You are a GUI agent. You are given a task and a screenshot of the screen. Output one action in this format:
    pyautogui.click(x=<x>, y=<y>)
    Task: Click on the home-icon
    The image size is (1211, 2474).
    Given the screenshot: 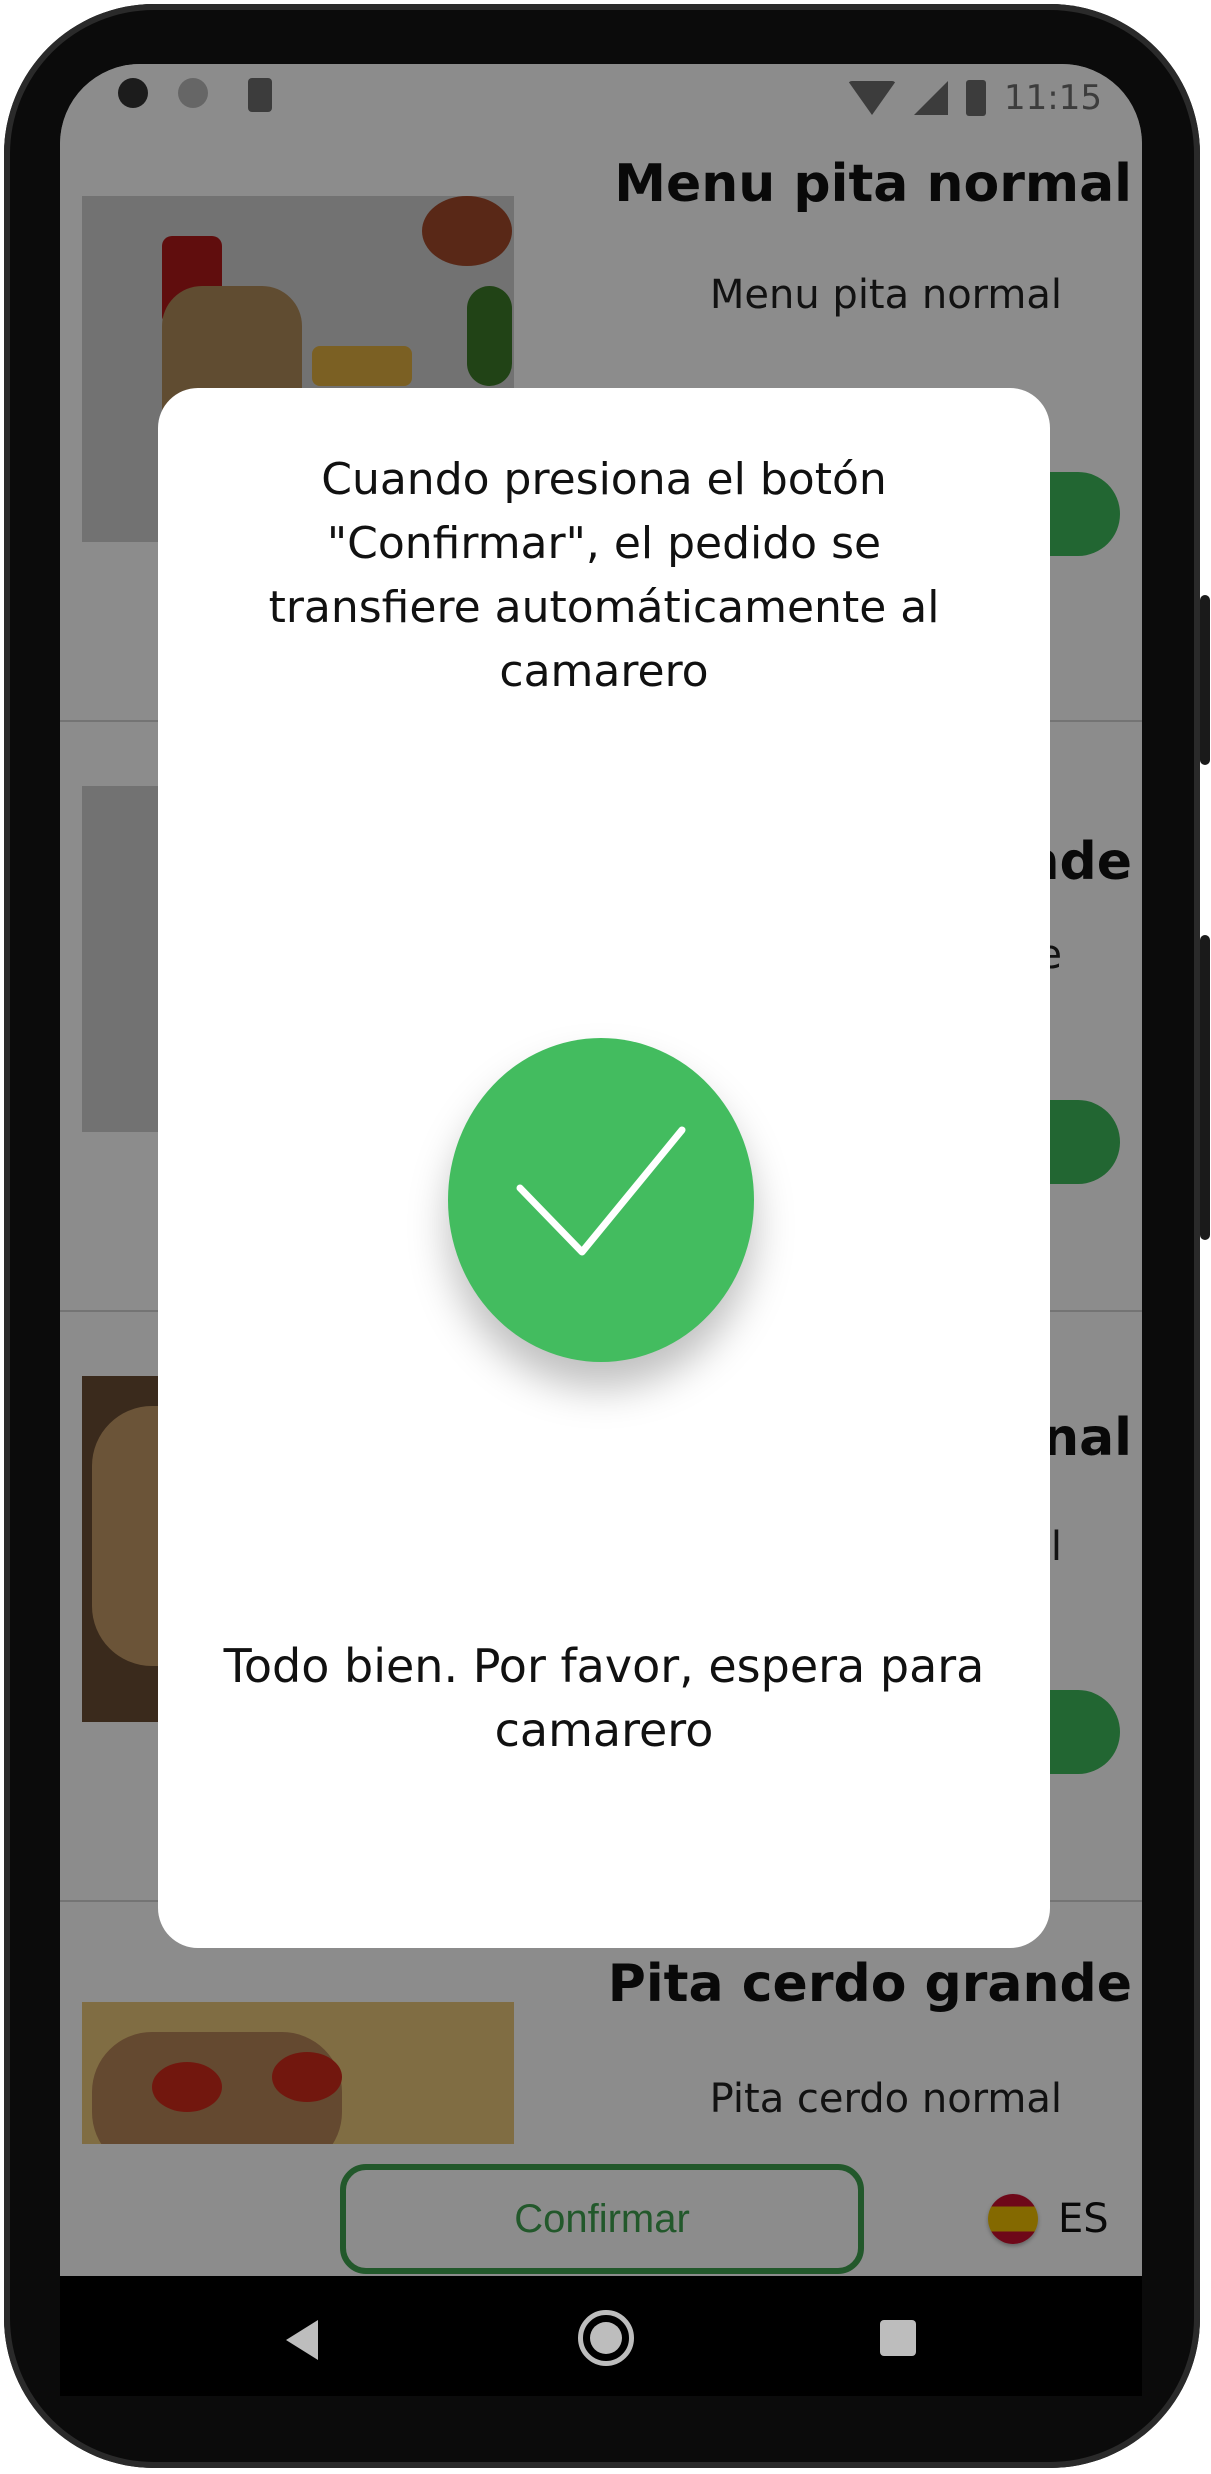 What is the action you would take?
    pyautogui.click(x=606, y=2338)
    